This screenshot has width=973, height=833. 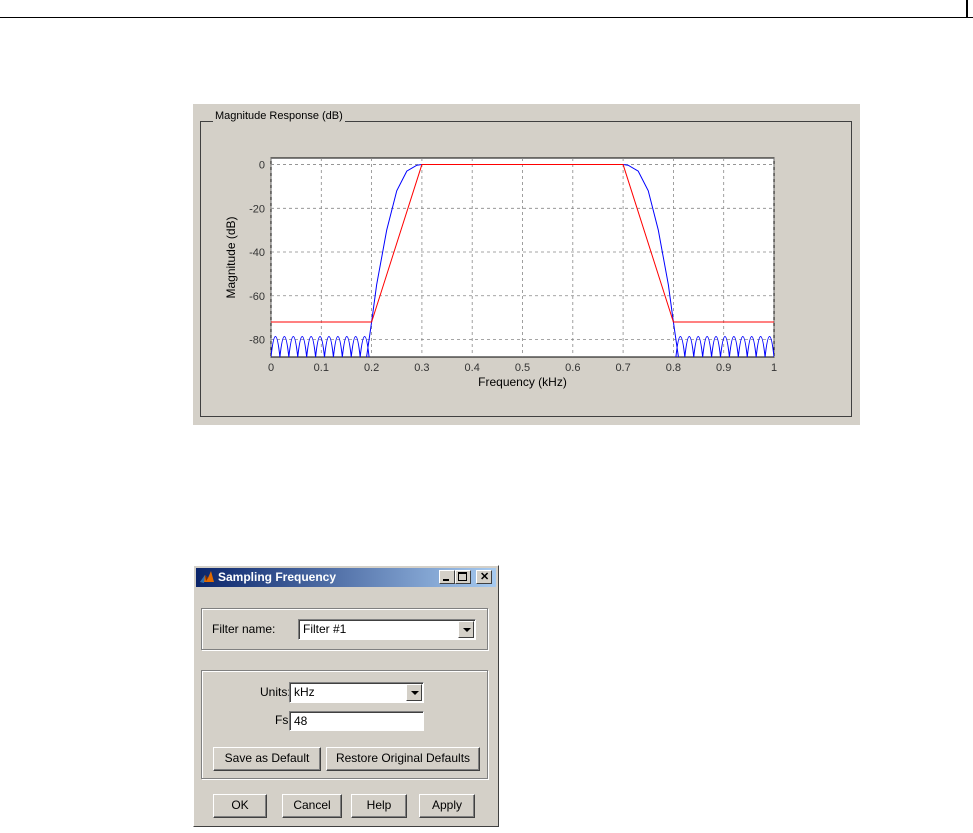 I want to click on x-tick-label: 0.5, so click(x=522, y=368).